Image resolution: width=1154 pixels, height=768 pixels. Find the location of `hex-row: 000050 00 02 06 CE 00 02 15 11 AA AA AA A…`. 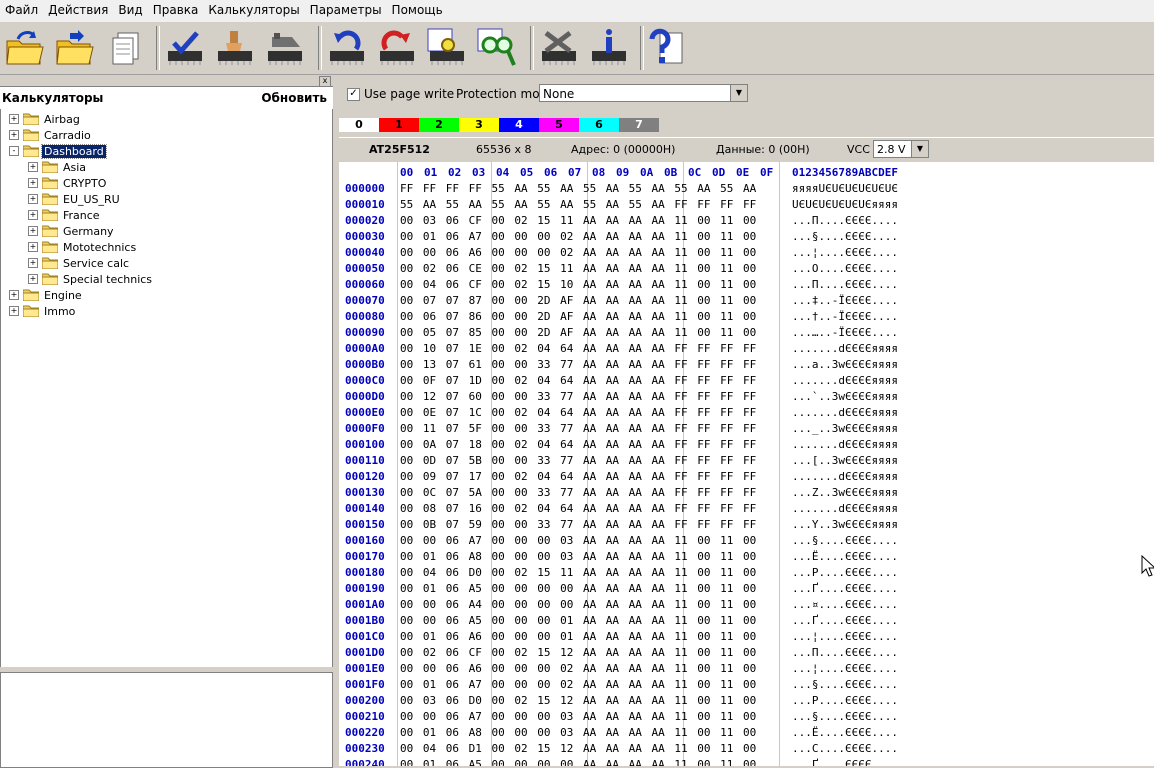

hex-row: 000050 00 02 06 CE 00 02 15 11 AA AA AA A… is located at coordinates (746, 269).